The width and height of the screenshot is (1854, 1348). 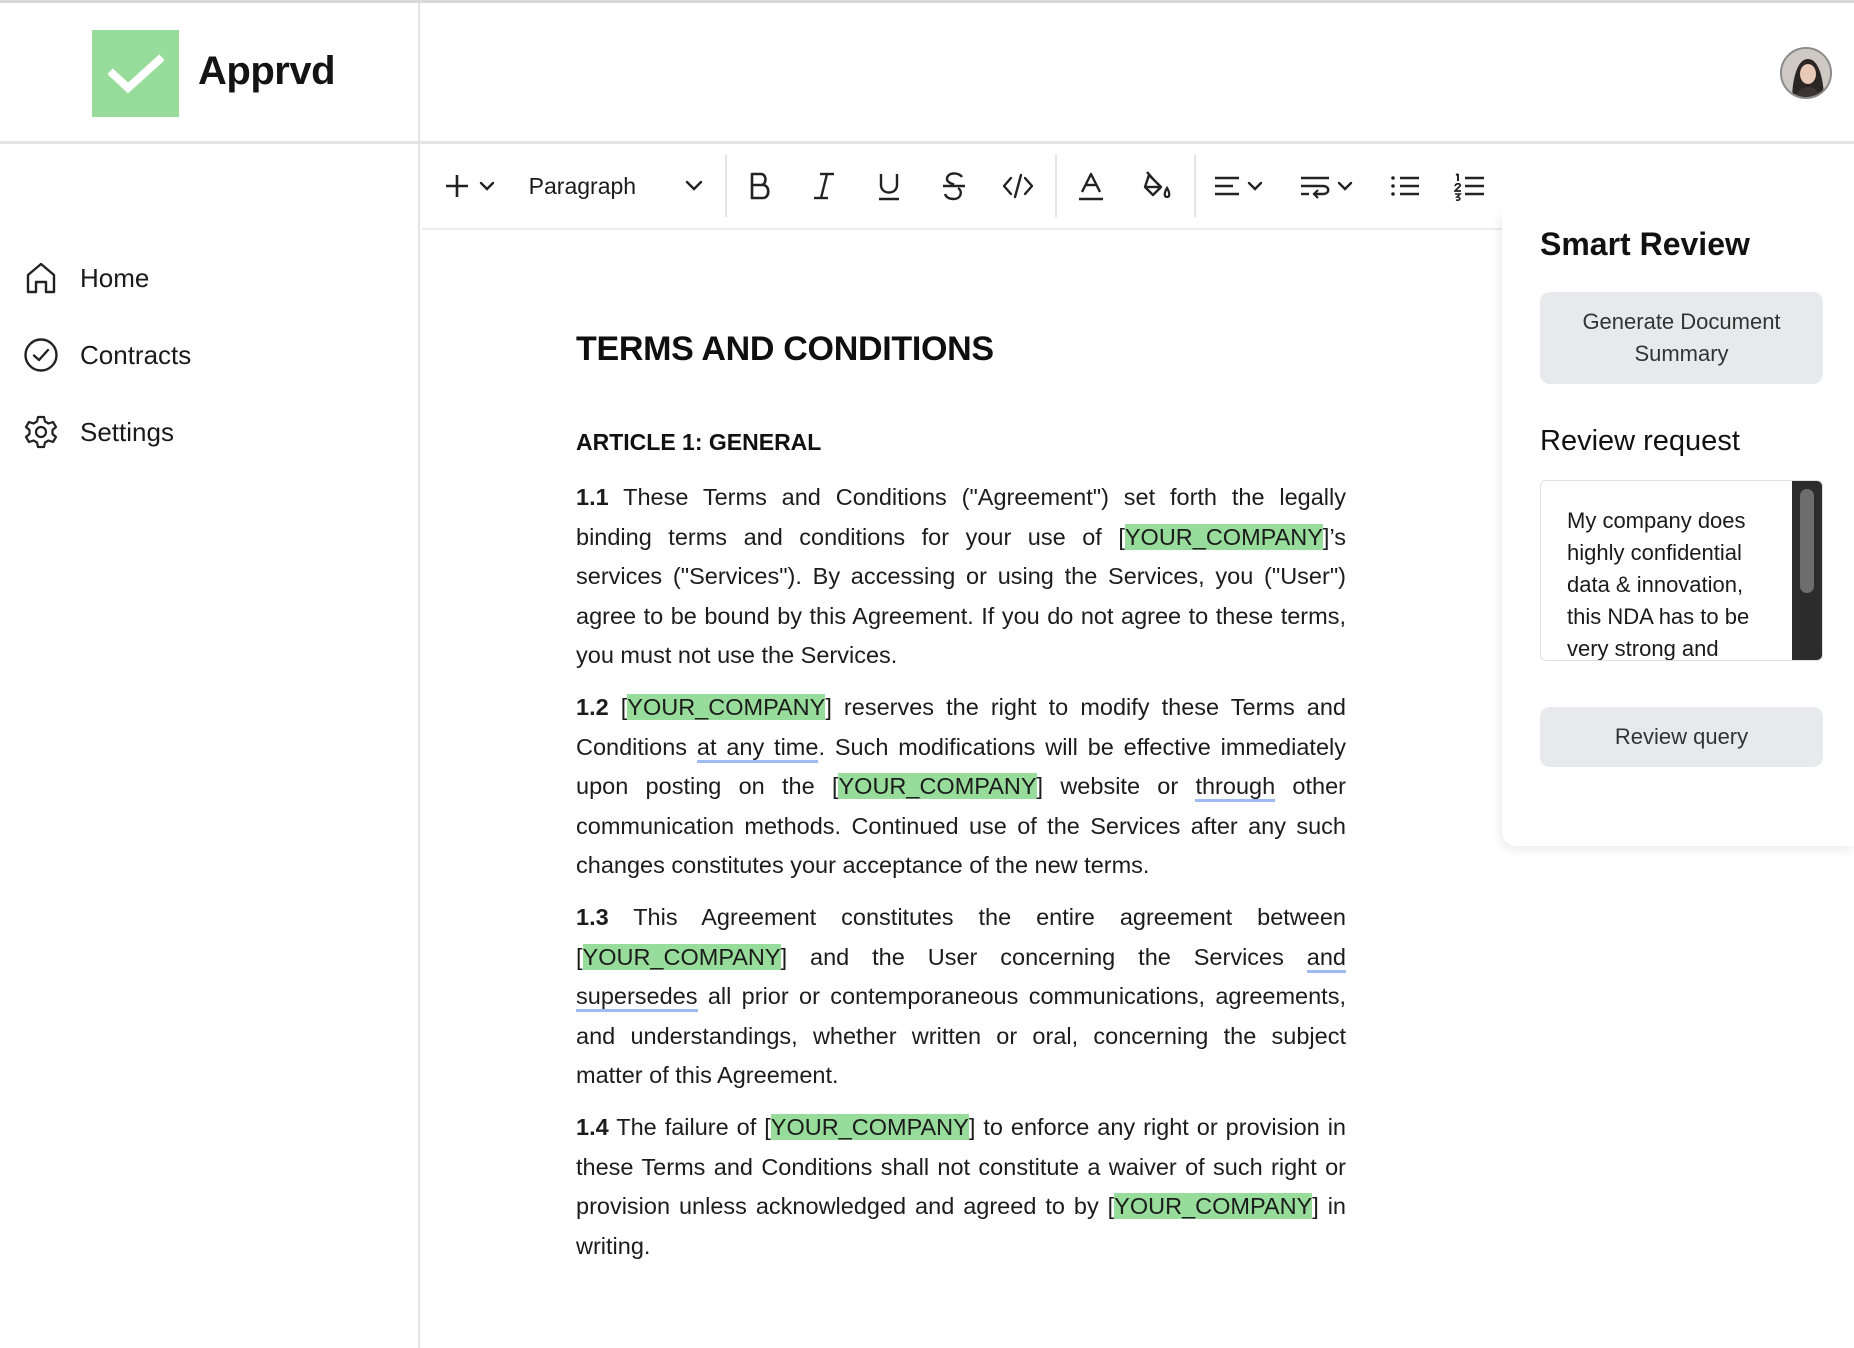 I want to click on align-left-icon, so click(x=1239, y=186).